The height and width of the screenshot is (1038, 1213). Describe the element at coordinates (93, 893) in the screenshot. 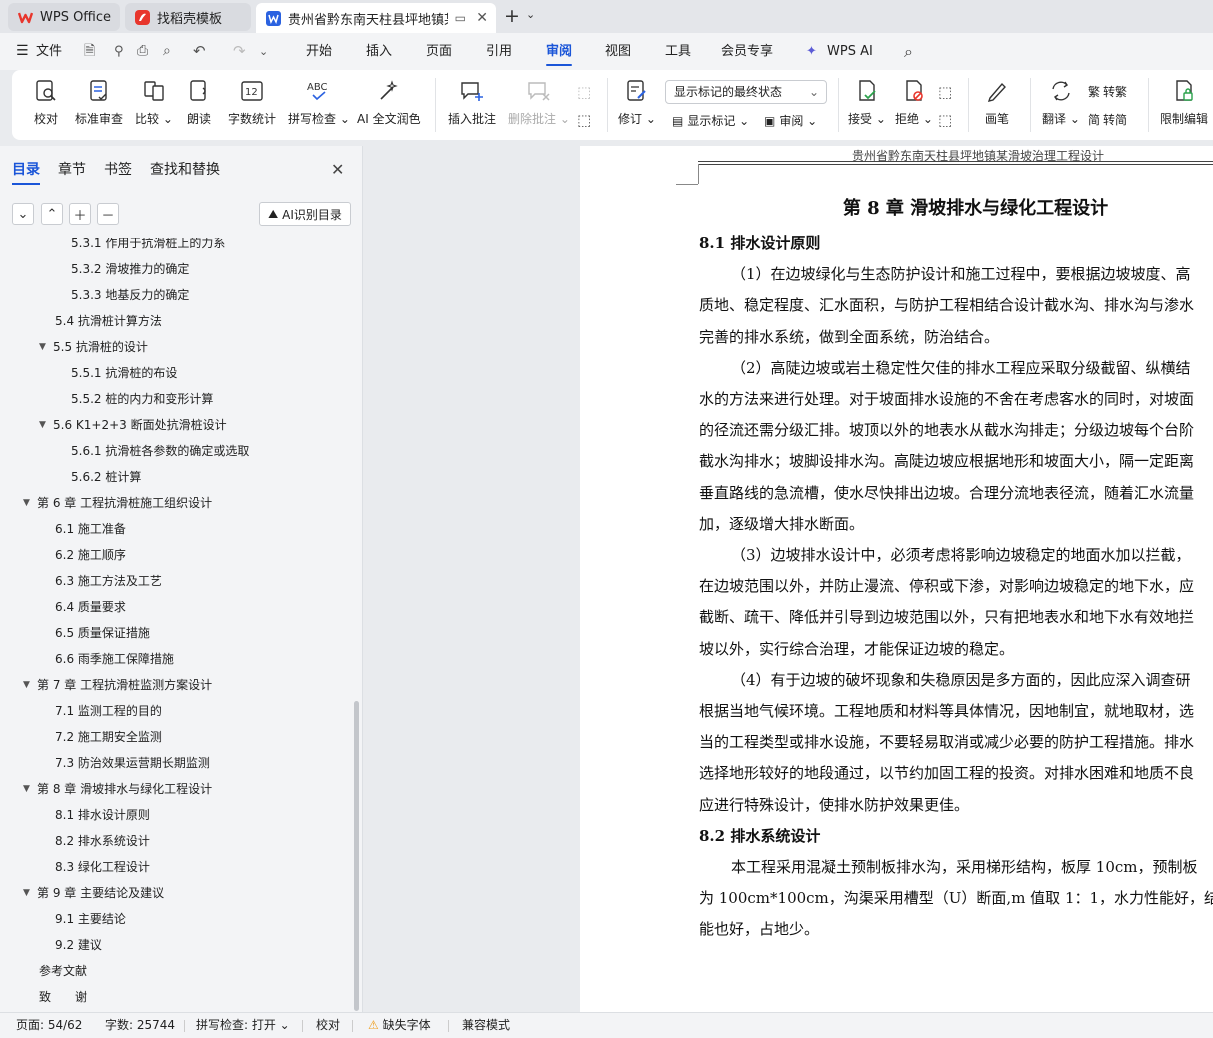

I see `toc-item: ▼ 第 9 章 主要结论及建议` at that location.